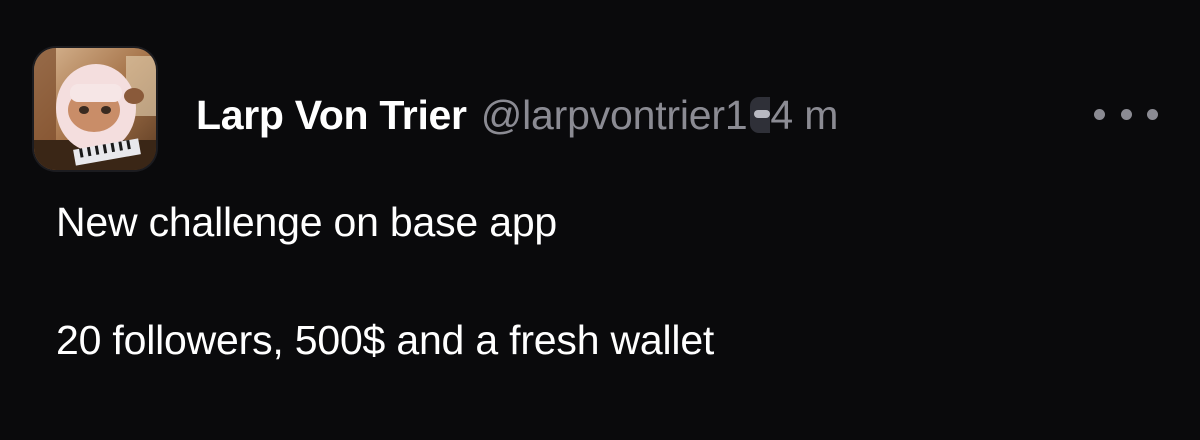 The image size is (1200, 440). What do you see at coordinates (307, 222) in the screenshot?
I see `post-text-line: New challenge on base app` at bounding box center [307, 222].